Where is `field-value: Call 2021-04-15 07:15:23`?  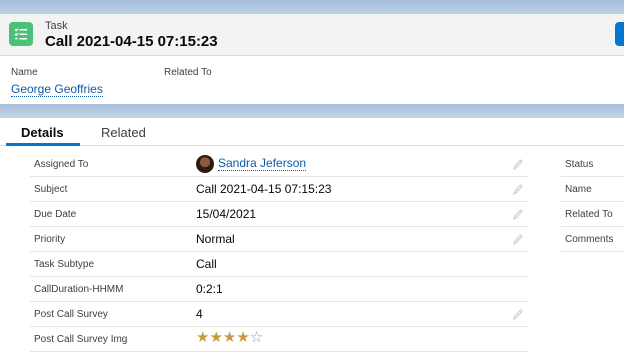 field-value: Call 2021-04-15 07:15:23 is located at coordinates (264, 189).